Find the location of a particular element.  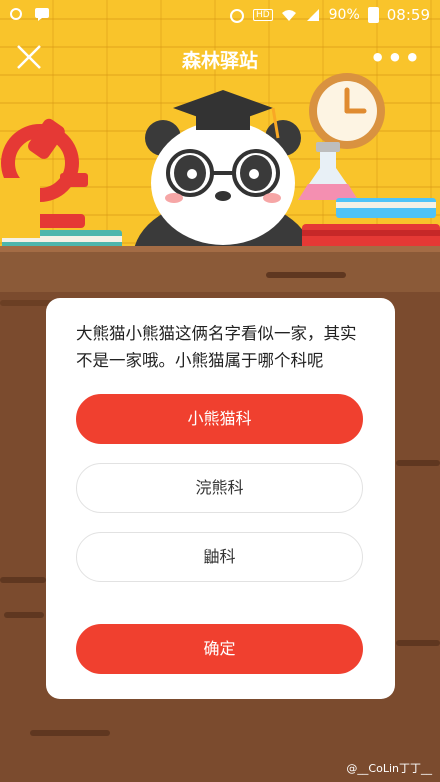

confirm-button: 确定 is located at coordinates (219, 649).